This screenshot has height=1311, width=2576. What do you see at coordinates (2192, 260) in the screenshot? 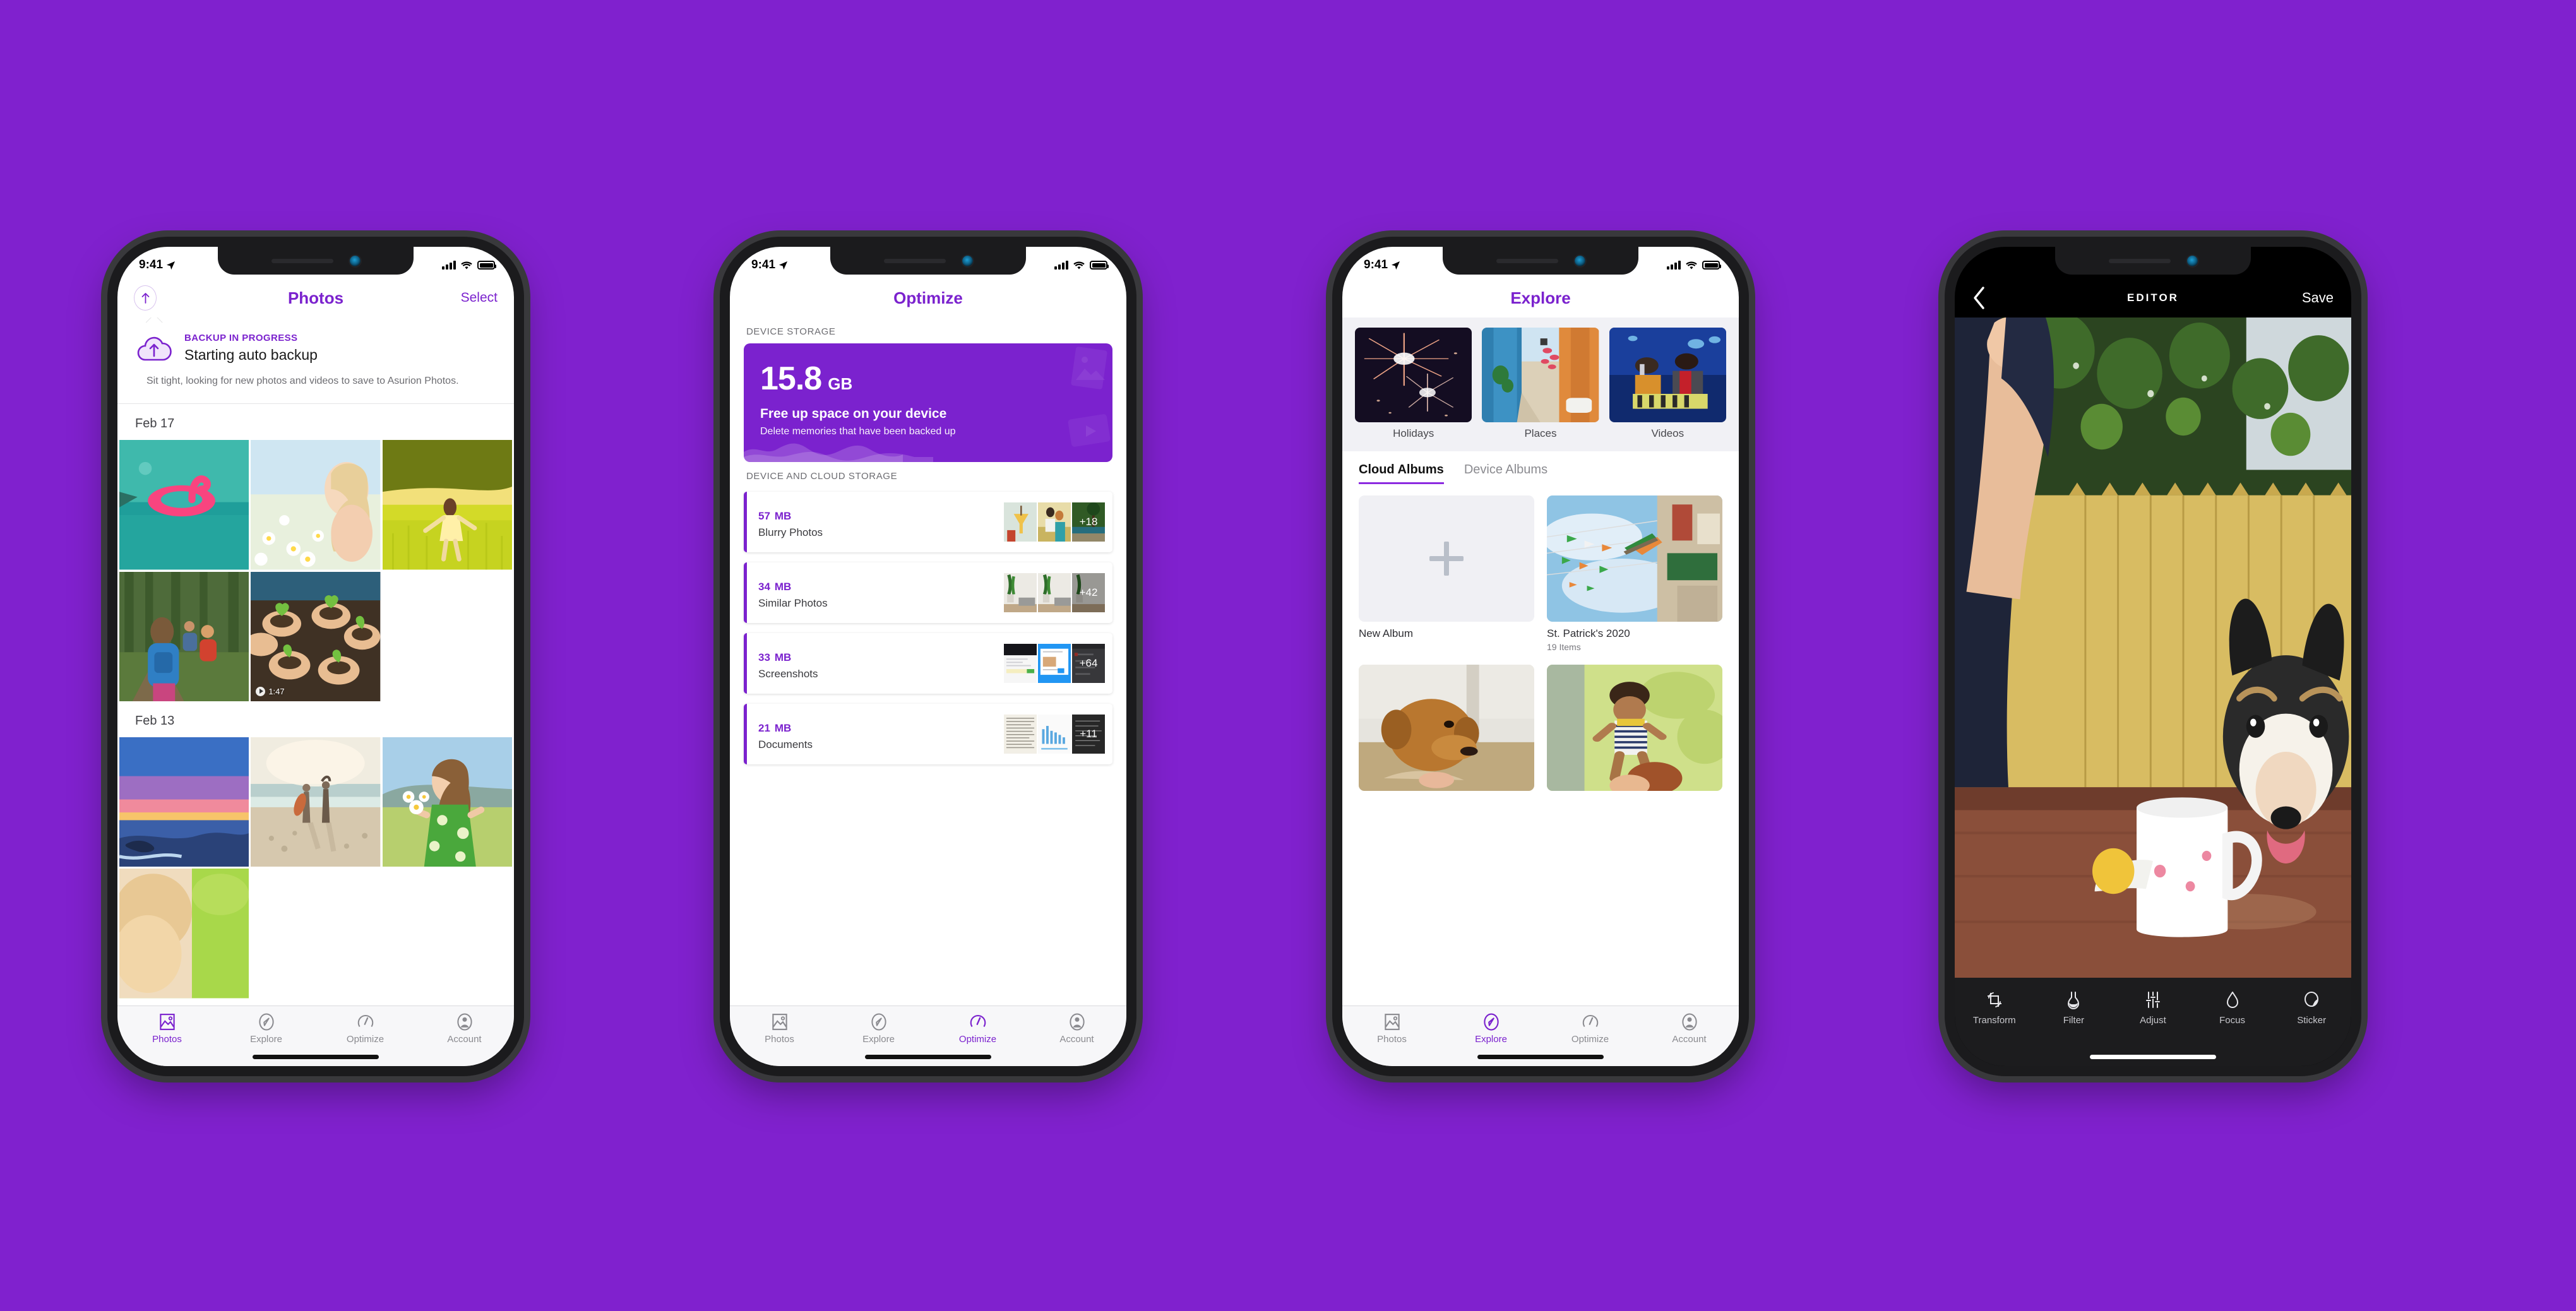
I see `front-camera` at bounding box center [2192, 260].